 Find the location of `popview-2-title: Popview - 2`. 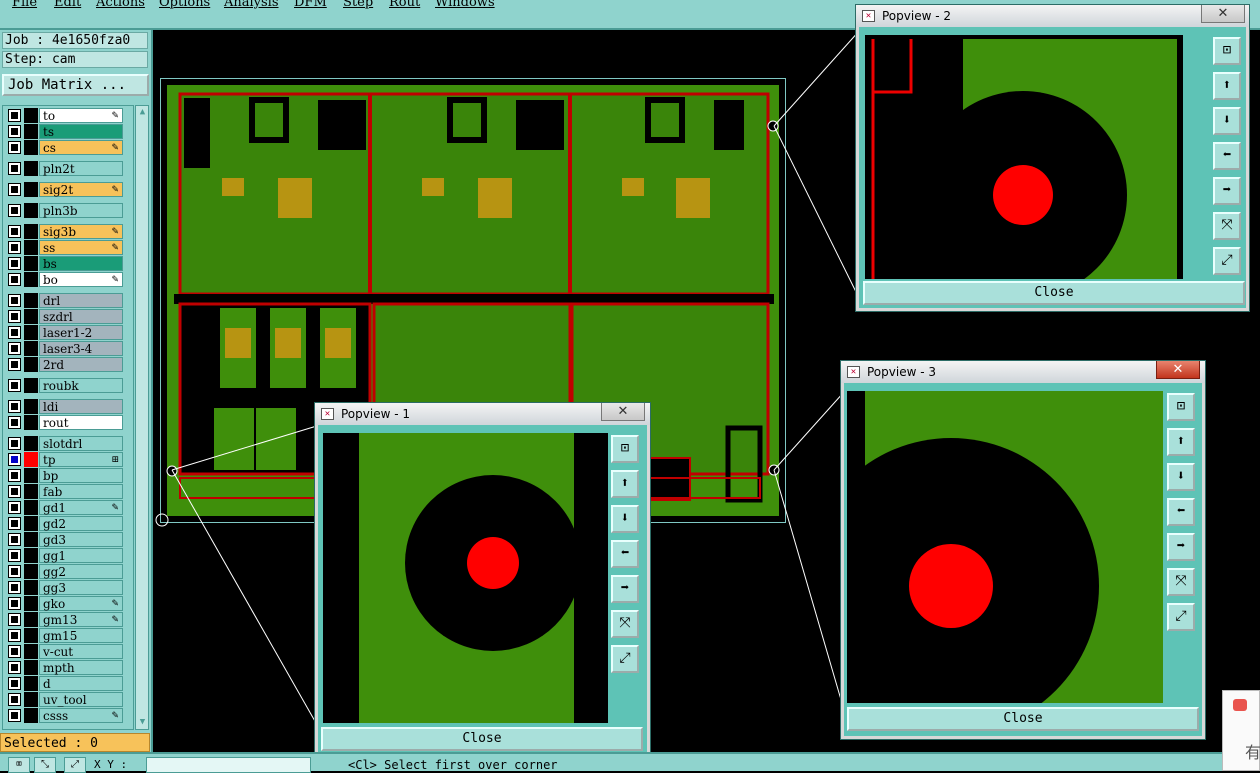

popview-2-title: Popview - 2 is located at coordinates (1052, 16).